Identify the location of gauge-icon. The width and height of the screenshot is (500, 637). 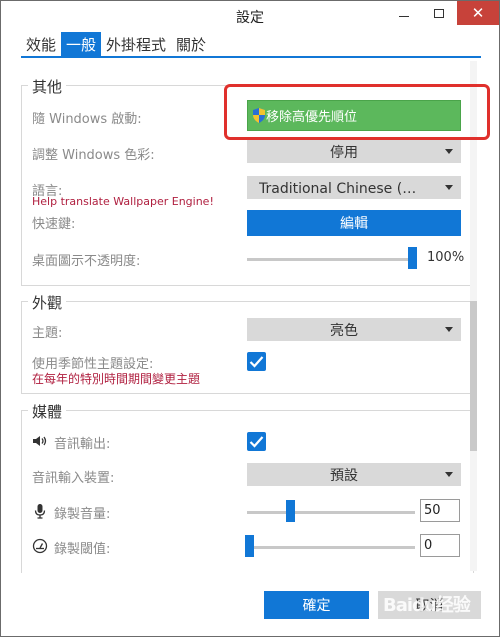
(40, 546).